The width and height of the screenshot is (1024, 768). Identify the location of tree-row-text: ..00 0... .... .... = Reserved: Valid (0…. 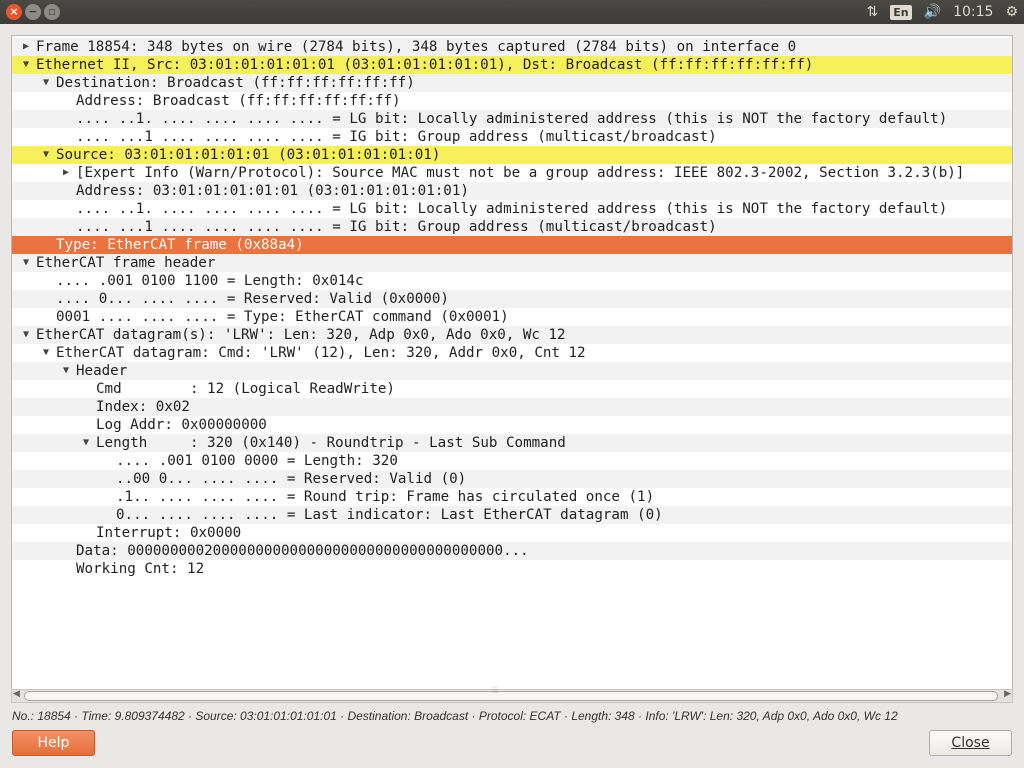
(291, 479).